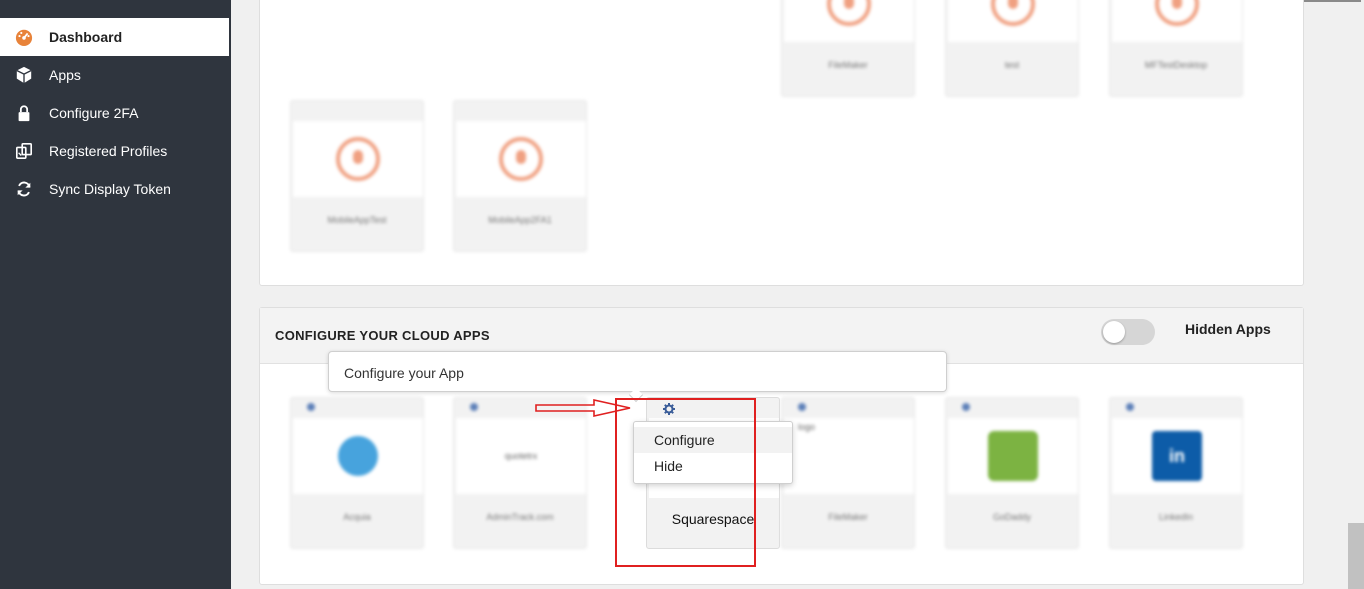 The width and height of the screenshot is (1364, 589). I want to click on app-tile-logo: logo, so click(849, 456).